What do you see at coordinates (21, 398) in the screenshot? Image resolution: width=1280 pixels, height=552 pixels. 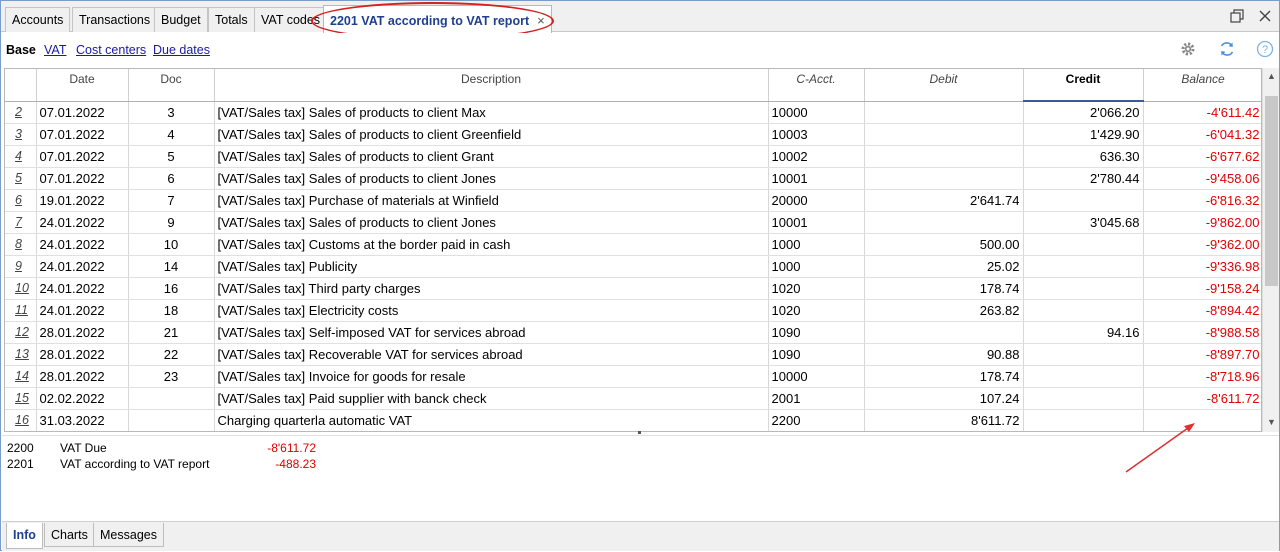 I see `row-number: 15` at bounding box center [21, 398].